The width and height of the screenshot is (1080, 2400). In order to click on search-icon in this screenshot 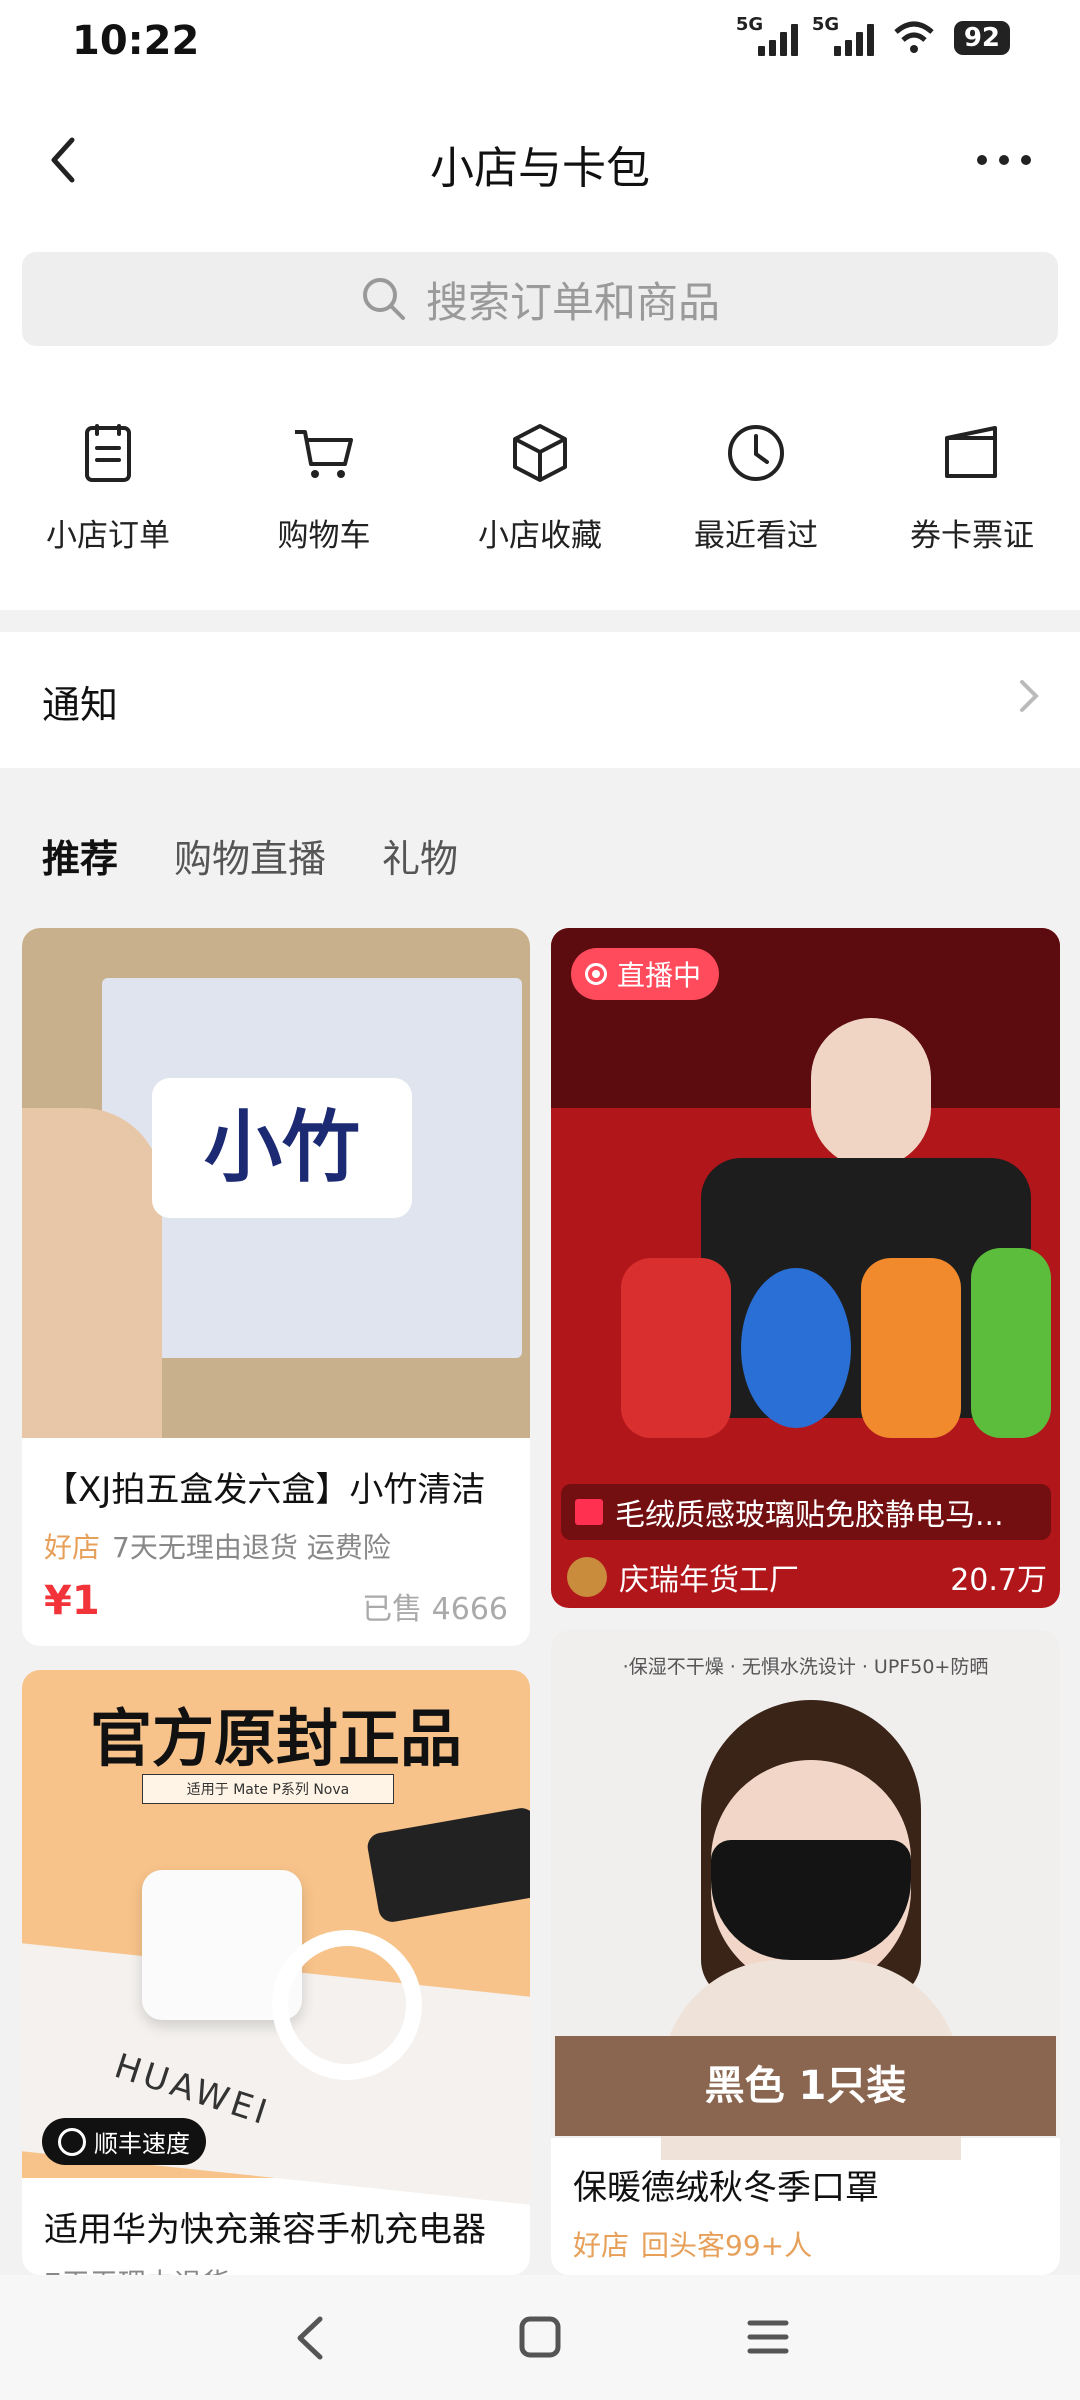, I will do `click(383, 299)`.